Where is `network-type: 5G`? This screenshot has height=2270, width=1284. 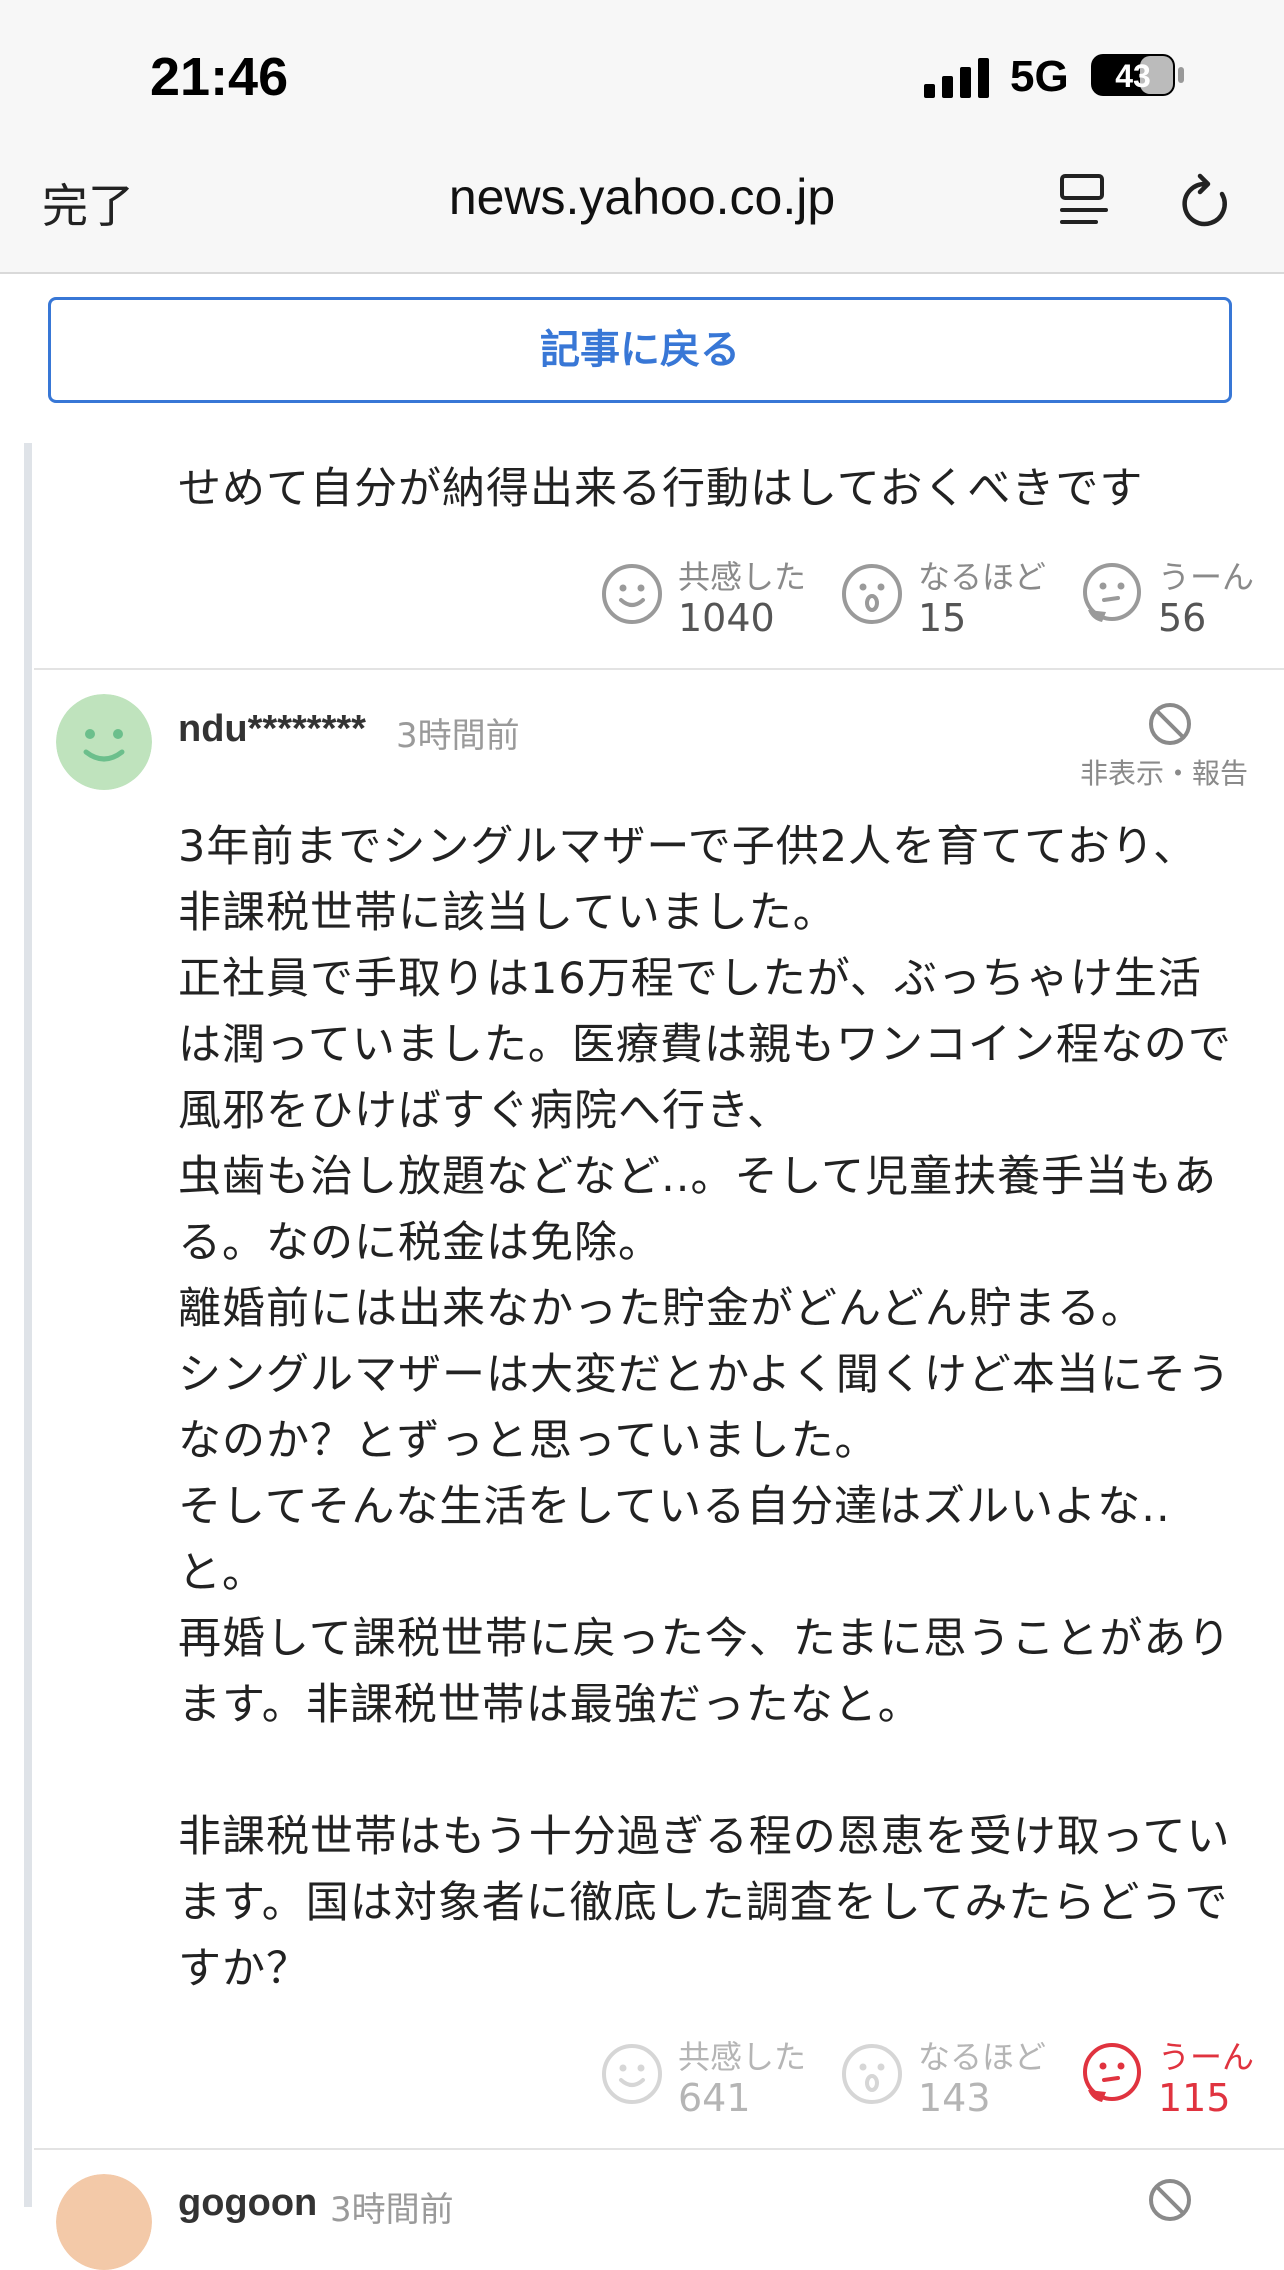
network-type: 5G is located at coordinates (1039, 76).